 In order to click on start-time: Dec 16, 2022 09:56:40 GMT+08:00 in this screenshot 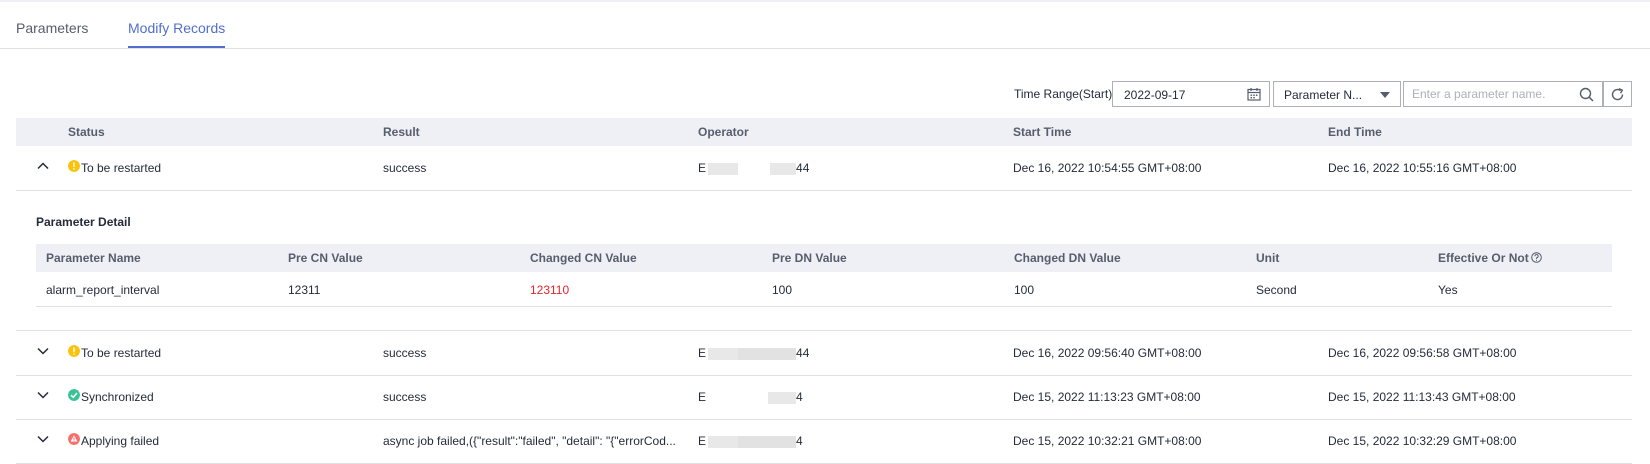, I will do `click(1107, 353)`.